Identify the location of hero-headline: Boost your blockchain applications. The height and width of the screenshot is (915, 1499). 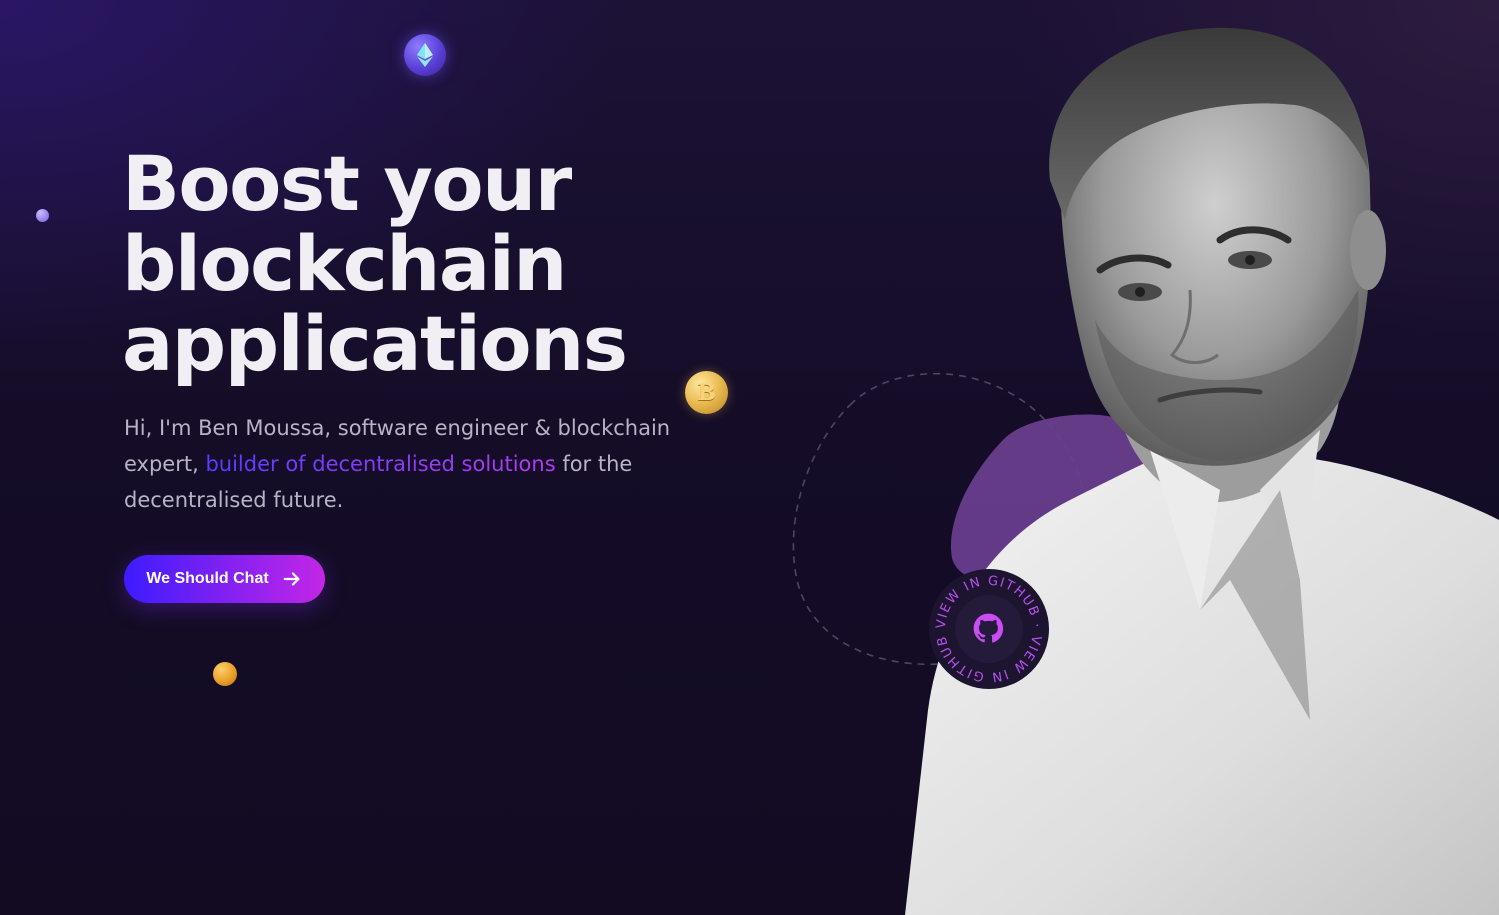
(432, 264).